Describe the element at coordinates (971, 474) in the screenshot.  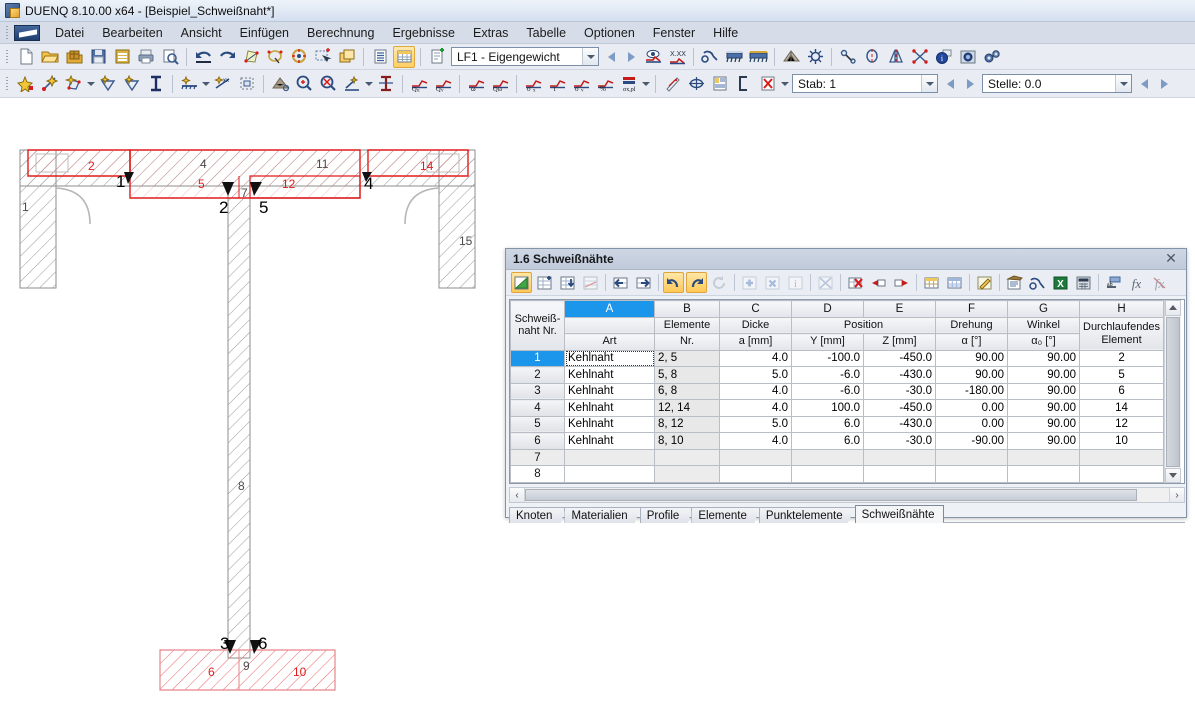
I see `cell-drehung` at that location.